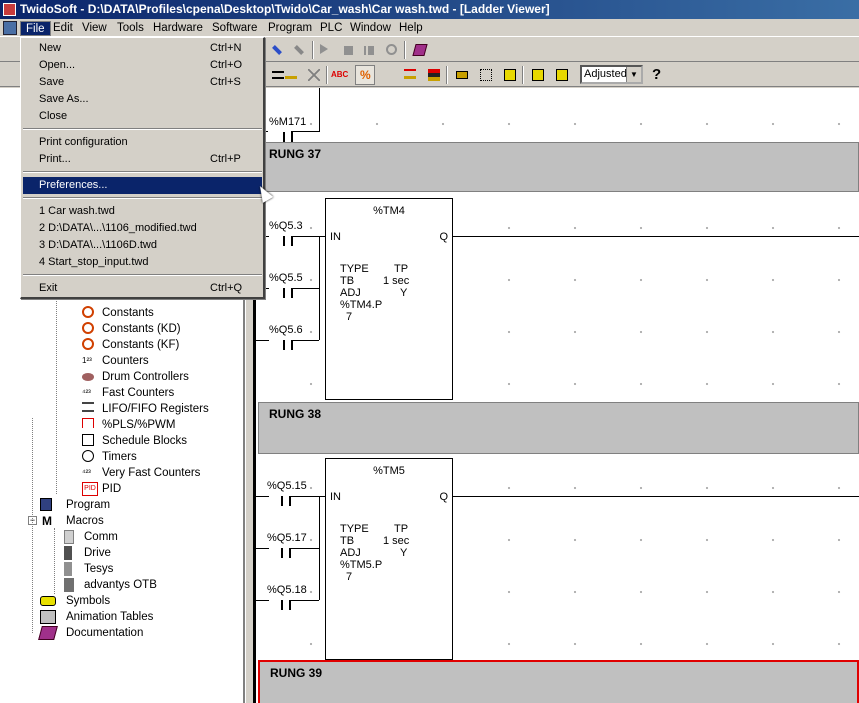 The image size is (859, 703). What do you see at coordinates (290, 28) in the screenshot?
I see `menu-program: Program` at bounding box center [290, 28].